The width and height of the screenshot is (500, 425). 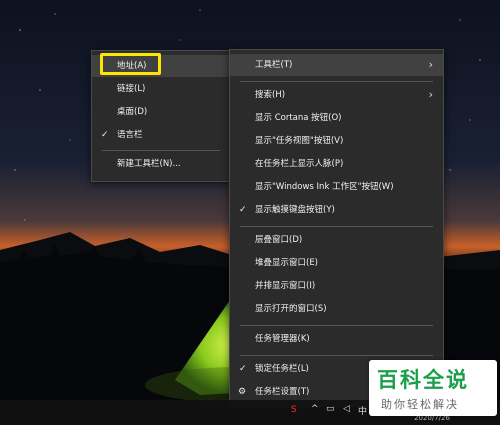 I want to click on windows-ink-label: 显示"Windows Ink 工作区"按钮(W), so click(x=324, y=187).